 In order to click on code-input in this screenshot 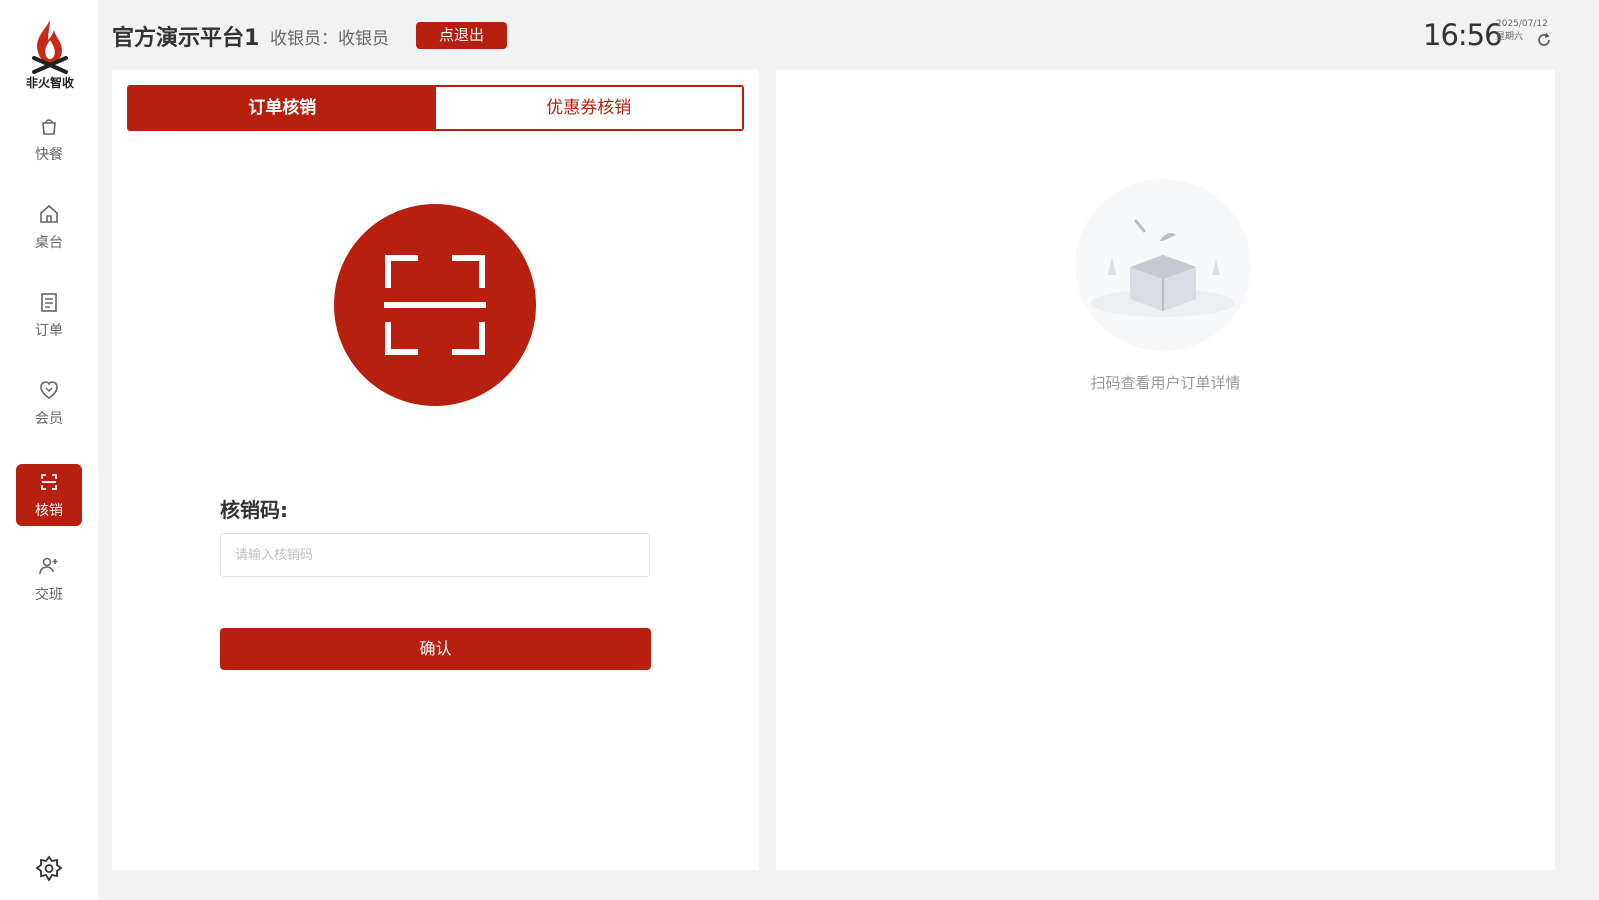, I will do `click(435, 555)`.